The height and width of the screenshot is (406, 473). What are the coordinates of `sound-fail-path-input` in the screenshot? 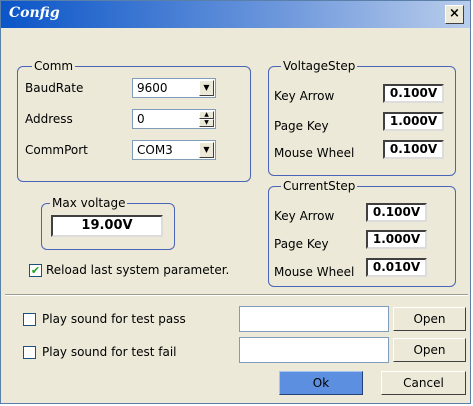 It's located at (314, 350).